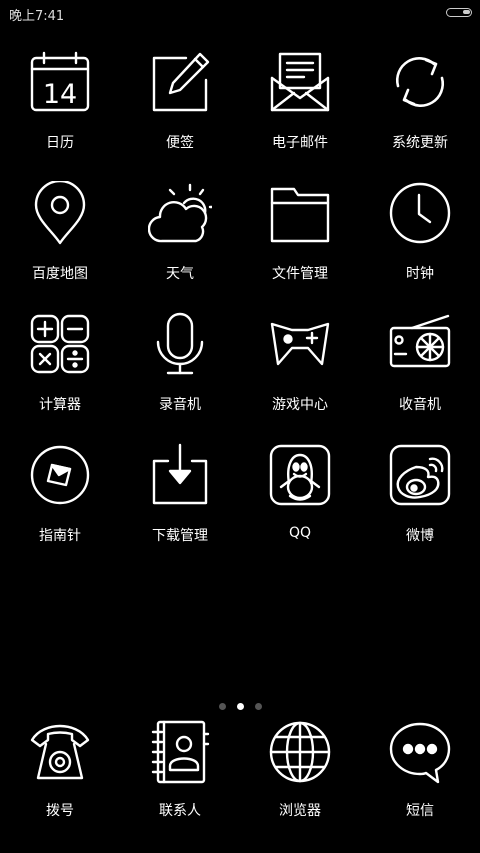 This screenshot has height=853, width=480. I want to click on page-dot-active, so click(240, 706).